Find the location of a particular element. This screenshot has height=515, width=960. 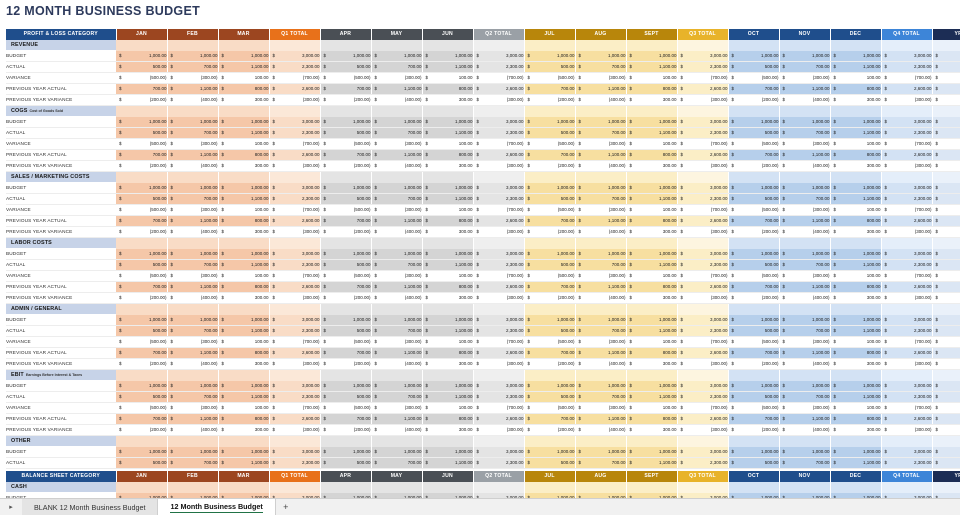

column-header-q2-total: Q2 TOTAL is located at coordinates (499, 476).